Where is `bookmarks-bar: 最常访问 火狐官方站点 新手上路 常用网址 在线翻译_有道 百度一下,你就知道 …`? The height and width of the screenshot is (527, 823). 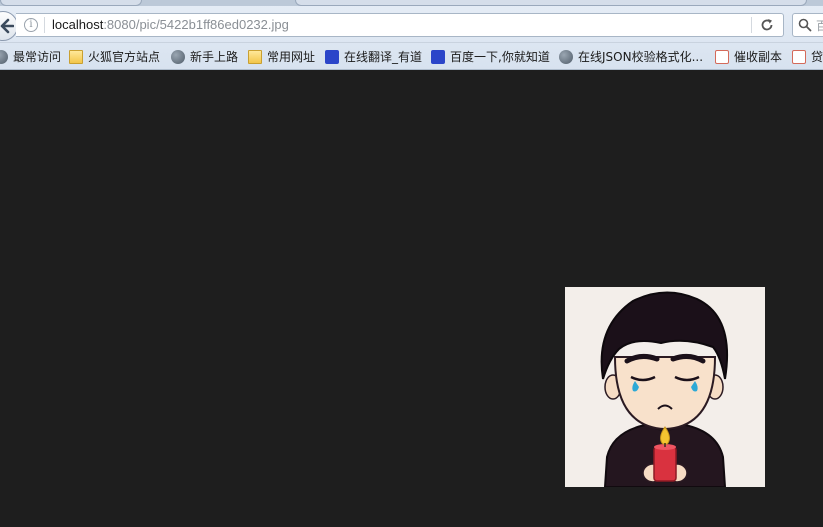 bookmarks-bar: 最常访问 火狐官方站点 新手上路 常用网址 在线翻译_有道 百度一下,你就知道 … is located at coordinates (411, 56).